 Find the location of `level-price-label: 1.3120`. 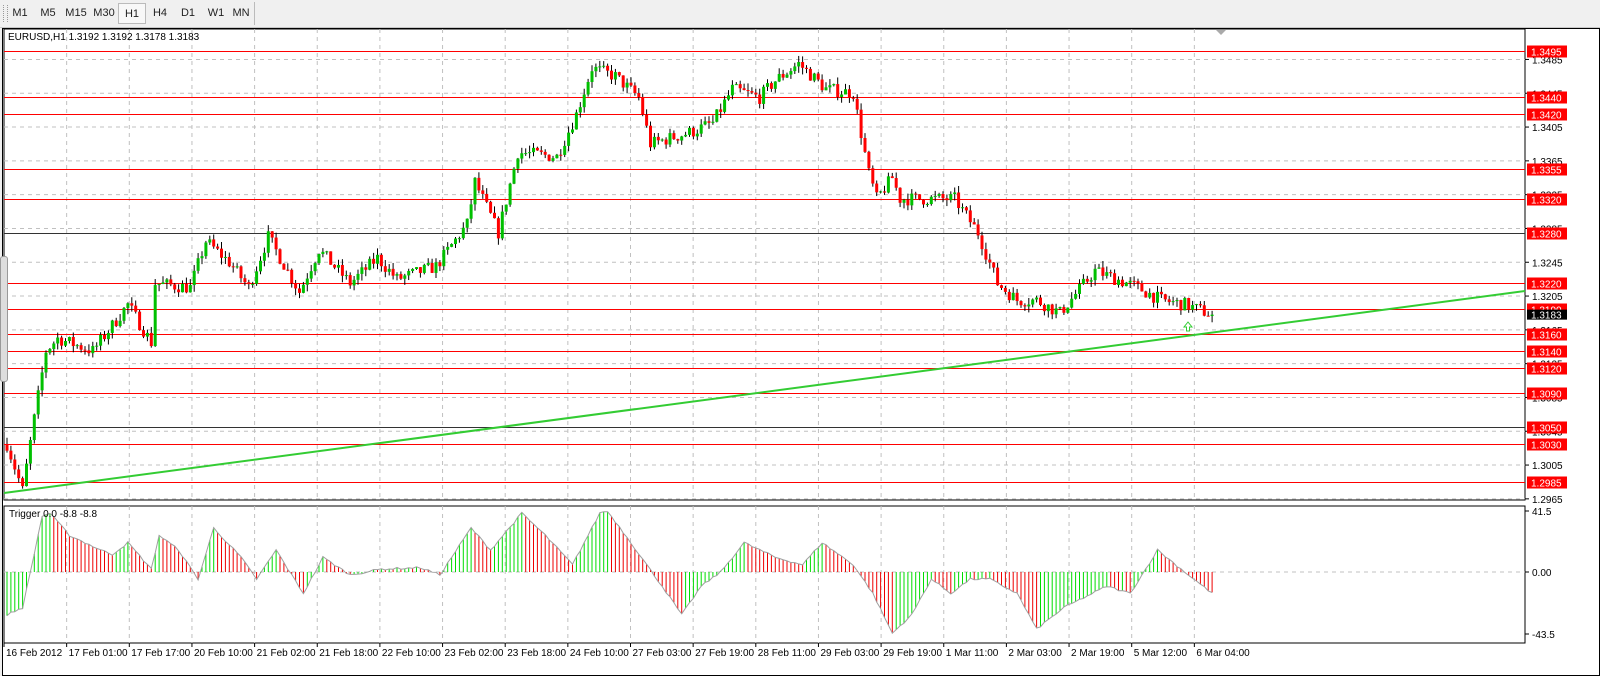

level-price-label: 1.3120 is located at coordinates (1546, 370).